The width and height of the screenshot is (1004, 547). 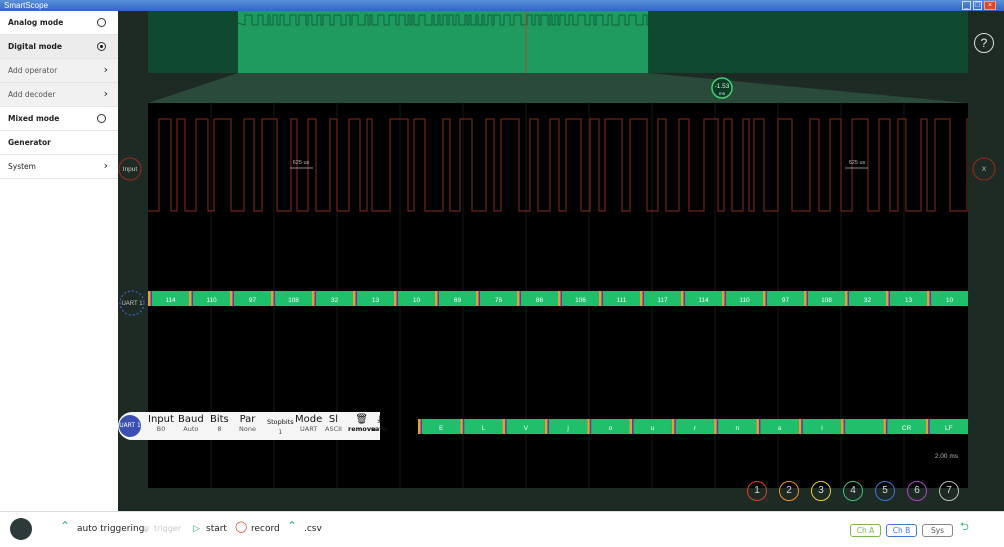 What do you see at coordinates (949, 428) in the screenshot?
I see `ascii-value: LF` at bounding box center [949, 428].